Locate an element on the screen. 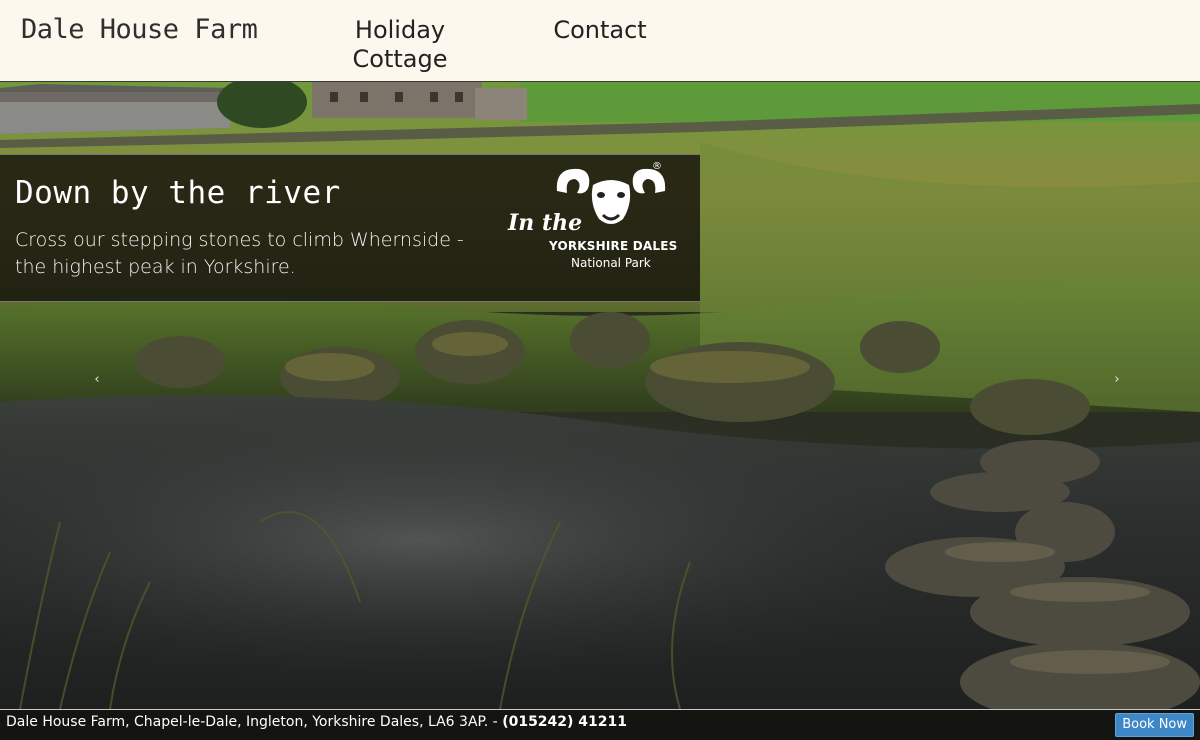 This screenshot has height=740, width=1200. yorkshire-dales-logo: ® In the YORKSHIRE DALES National Park is located at coordinates (595, 222).